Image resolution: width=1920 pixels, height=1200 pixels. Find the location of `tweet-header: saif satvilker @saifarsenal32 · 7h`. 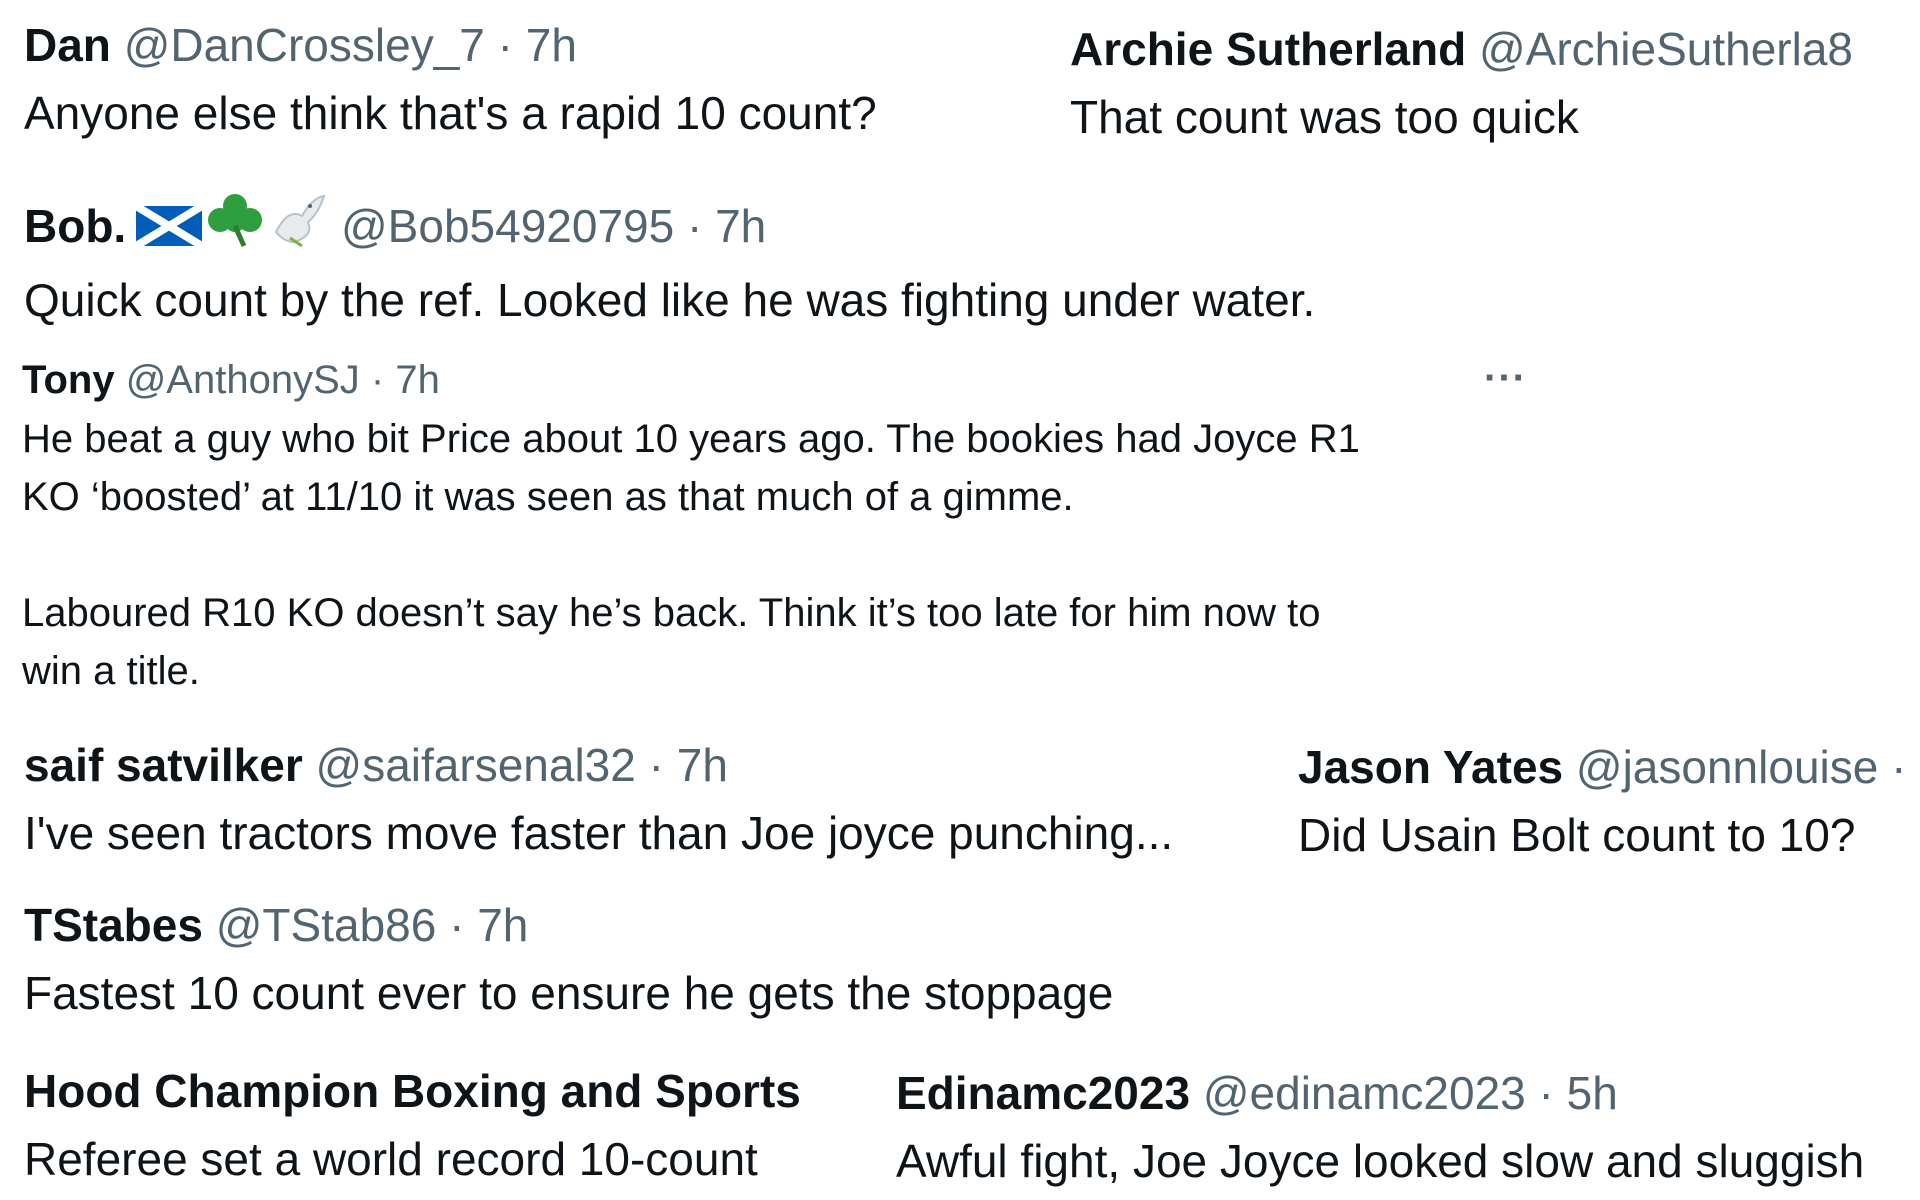

tweet-header: saif satvilker @saifarsenal32 · 7h is located at coordinates (659, 765).